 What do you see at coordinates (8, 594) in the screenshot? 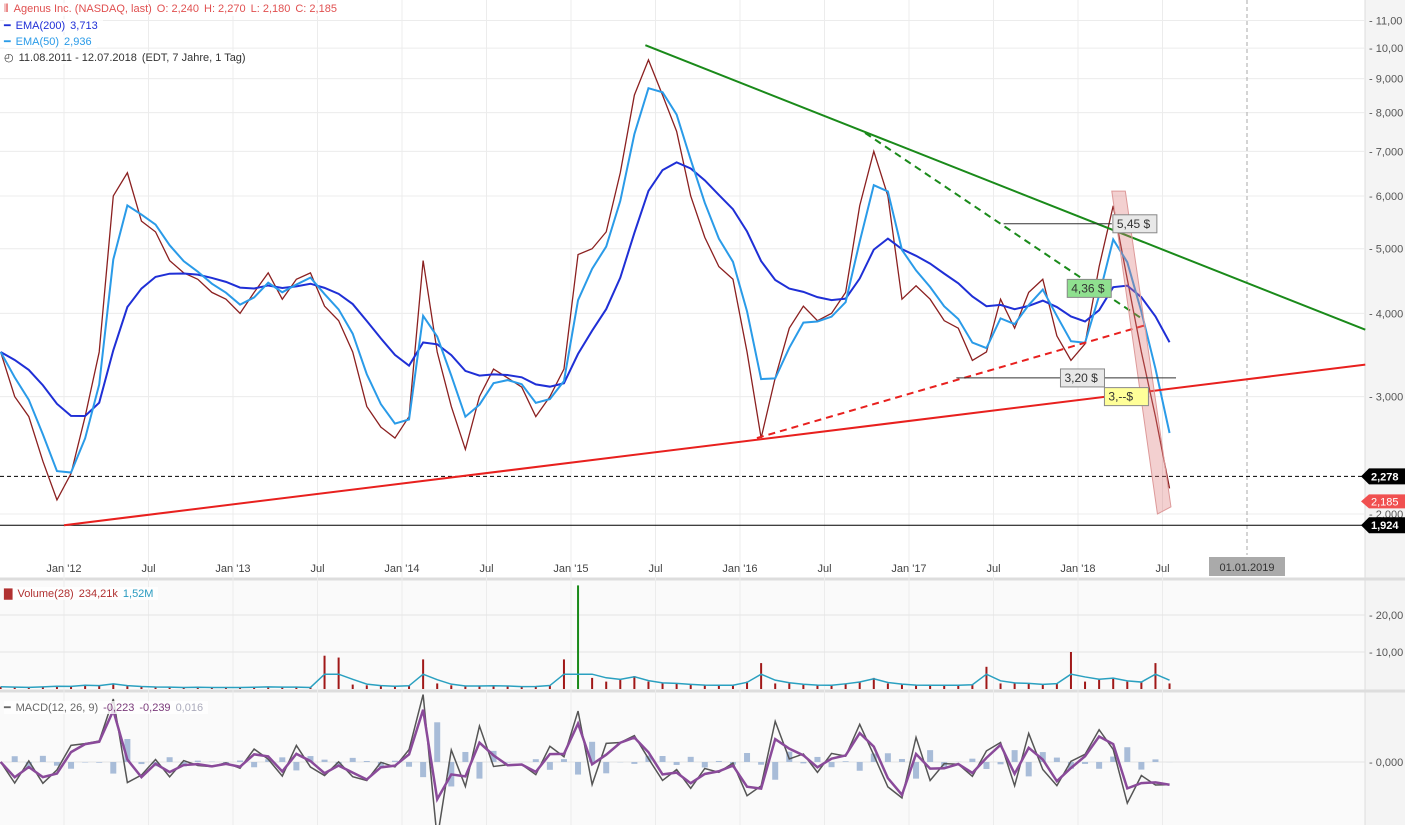
I see `bar-chart-icon: ▇` at bounding box center [8, 594].